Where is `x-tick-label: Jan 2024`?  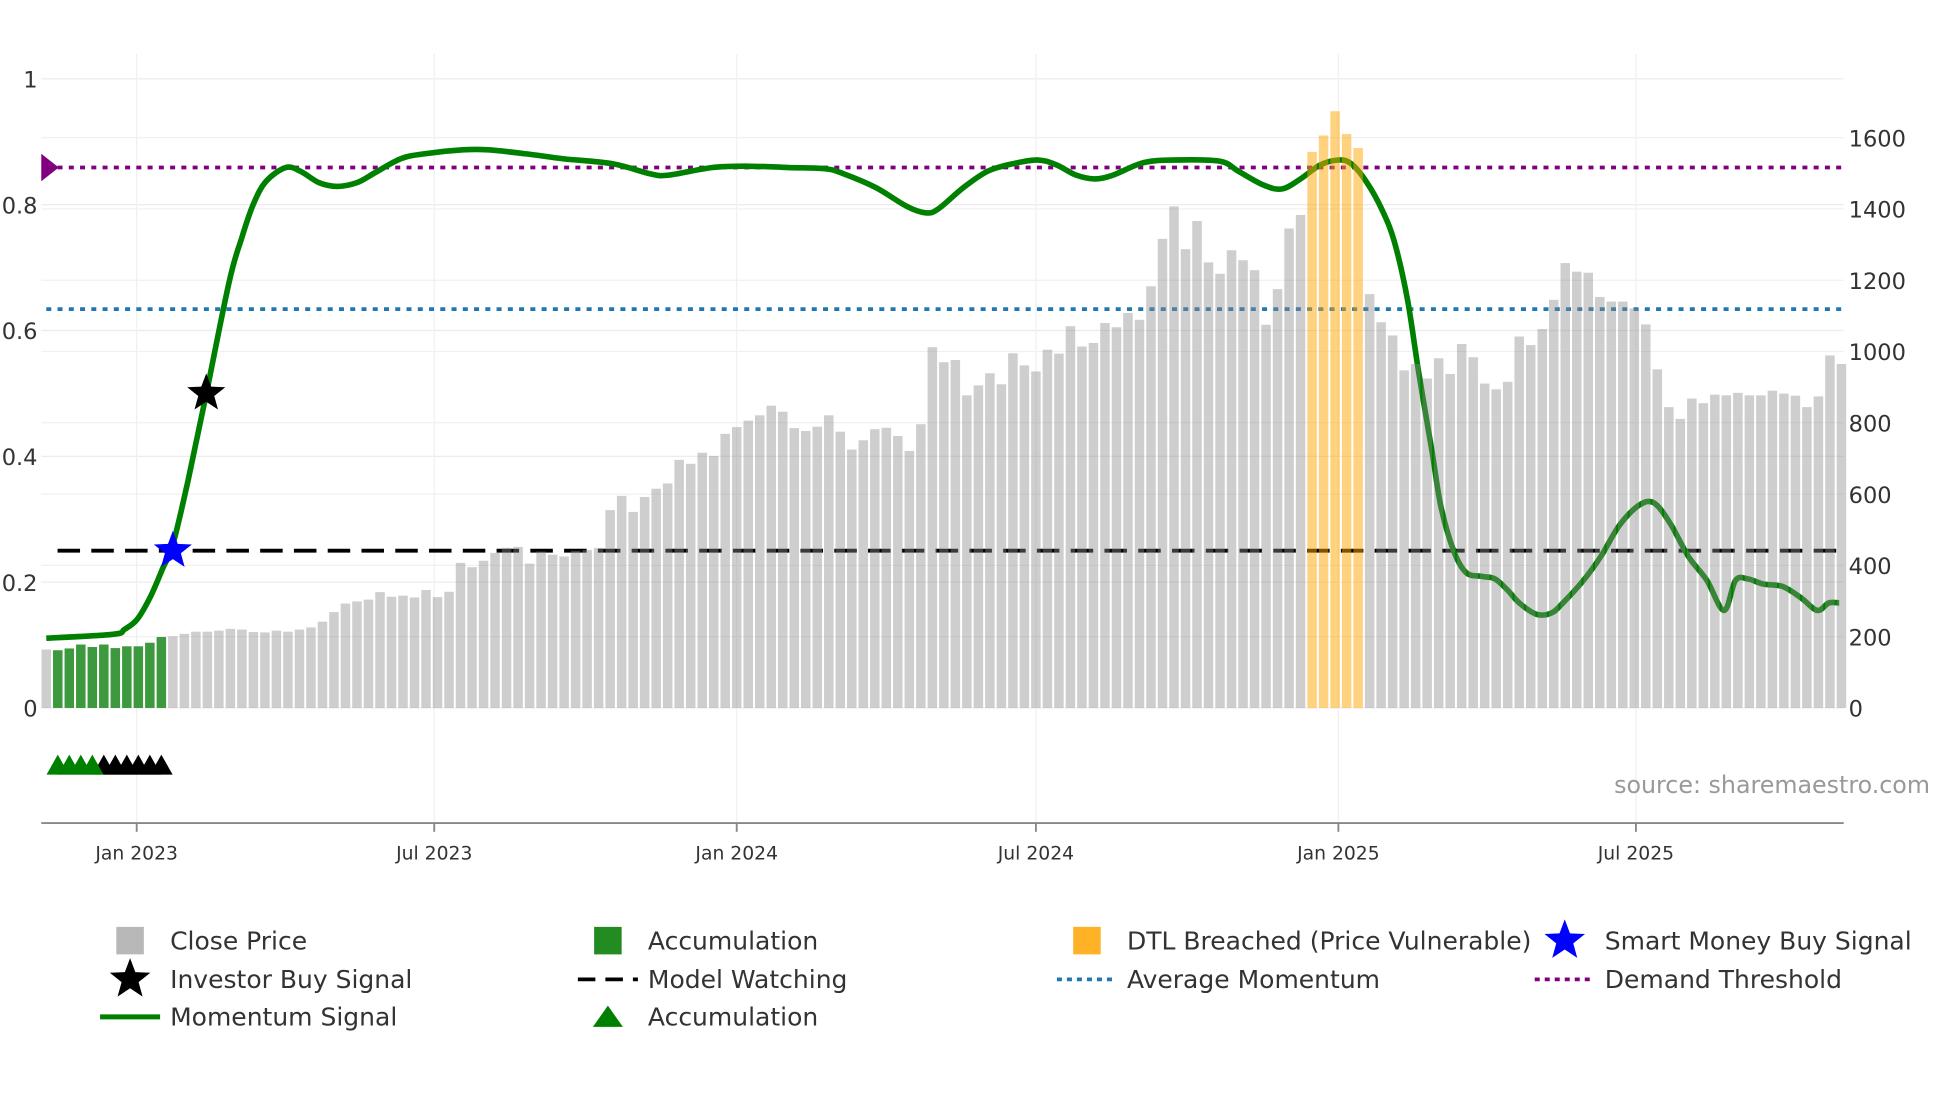 x-tick-label: Jan 2024 is located at coordinates (736, 853).